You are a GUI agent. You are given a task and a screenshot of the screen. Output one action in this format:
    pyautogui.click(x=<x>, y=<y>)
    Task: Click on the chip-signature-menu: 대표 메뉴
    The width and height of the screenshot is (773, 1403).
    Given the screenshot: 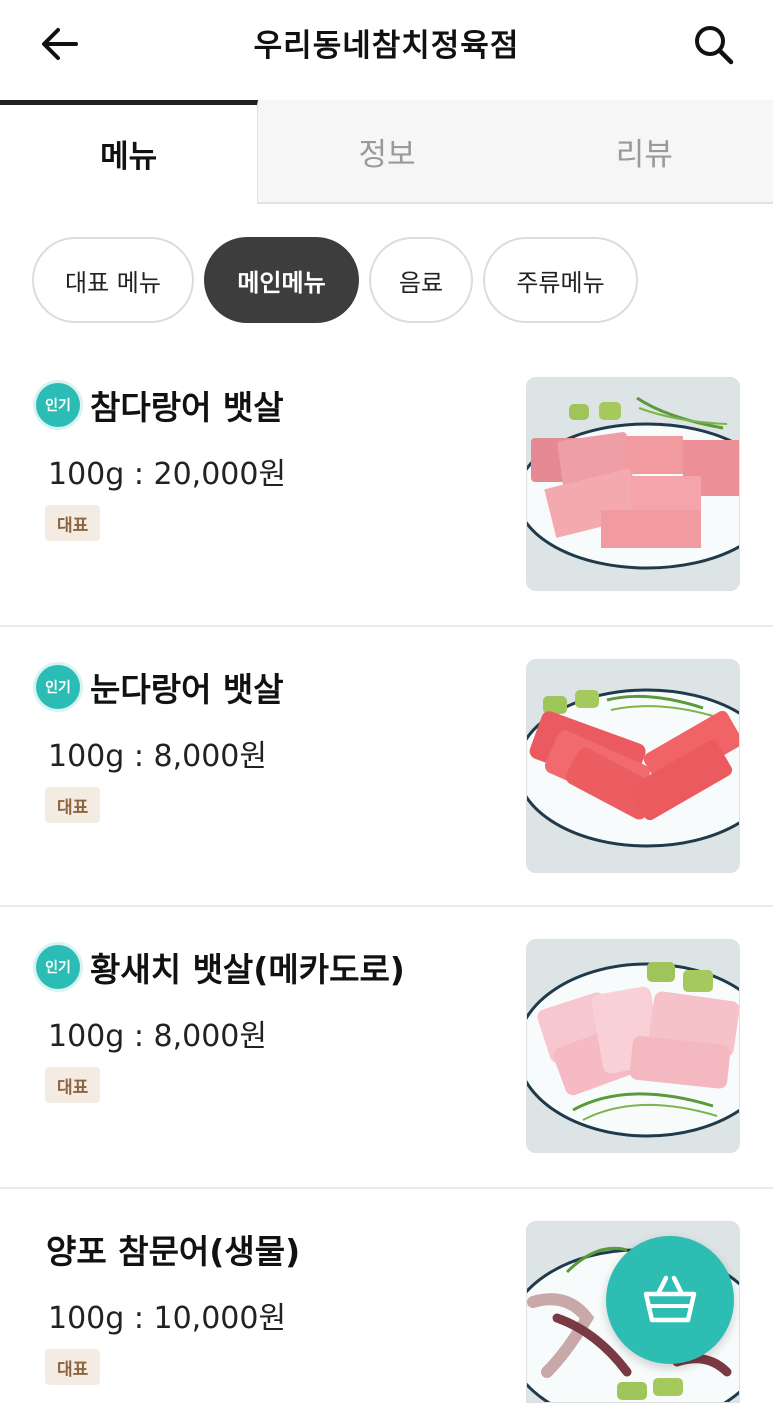 What is the action you would take?
    pyautogui.click(x=113, y=280)
    